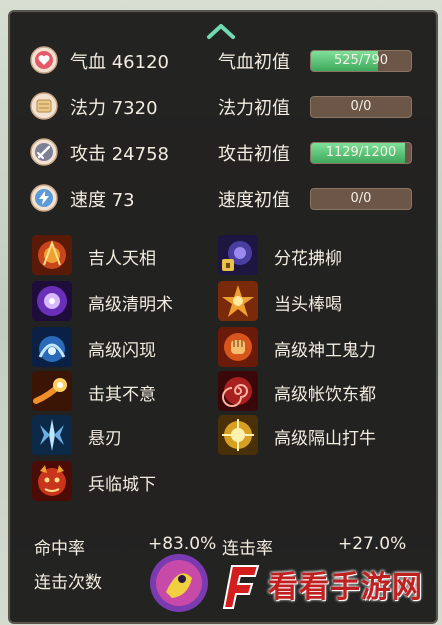 The image size is (442, 625). I want to click on hp-init-label: 气血初值, so click(254, 62).